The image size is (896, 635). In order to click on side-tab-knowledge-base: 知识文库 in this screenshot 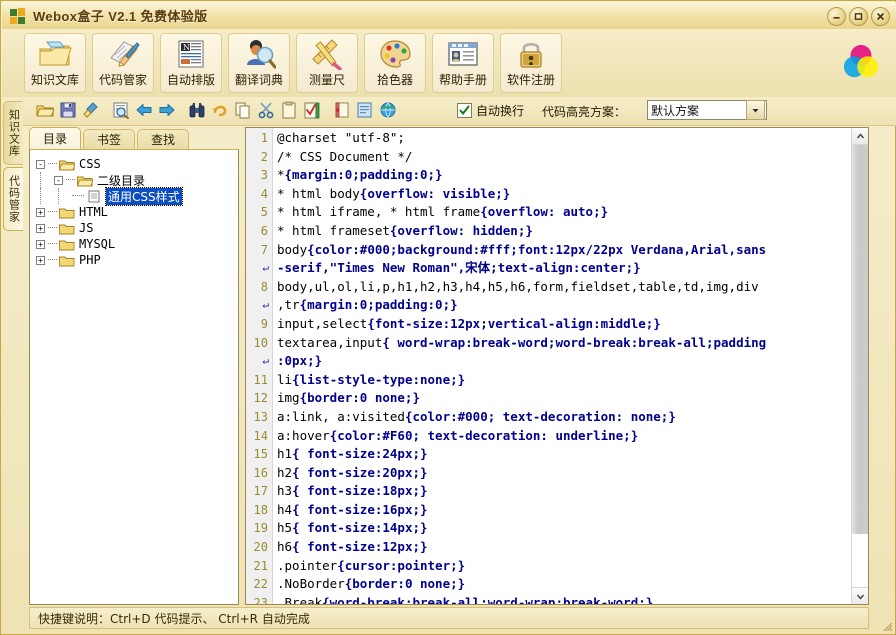, I will do `click(13, 133)`.